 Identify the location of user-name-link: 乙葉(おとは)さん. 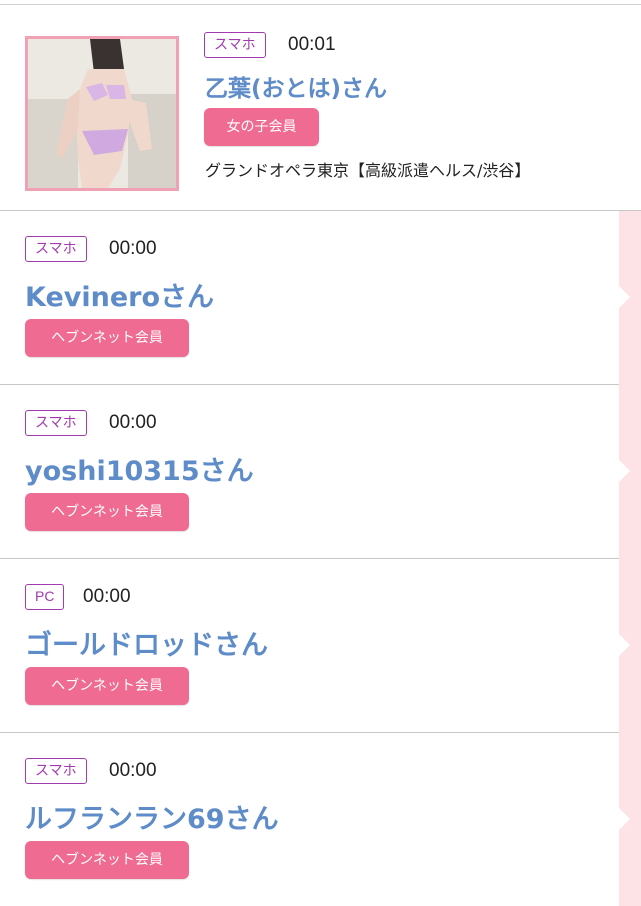
(296, 86).